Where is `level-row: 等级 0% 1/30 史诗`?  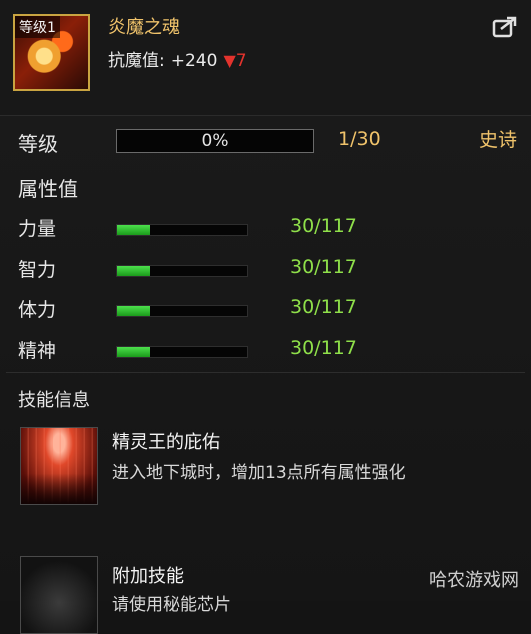
level-row: 等级 0% 1/30 史诗 is located at coordinates (265, 142).